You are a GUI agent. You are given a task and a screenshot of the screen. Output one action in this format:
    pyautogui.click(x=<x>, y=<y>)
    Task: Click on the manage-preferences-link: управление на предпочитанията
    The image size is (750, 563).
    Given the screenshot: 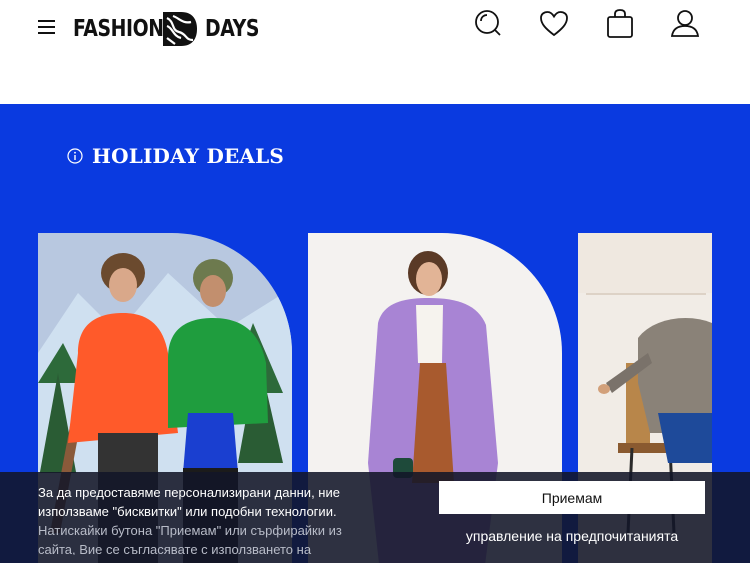 What is the action you would take?
    pyautogui.click(x=572, y=536)
    